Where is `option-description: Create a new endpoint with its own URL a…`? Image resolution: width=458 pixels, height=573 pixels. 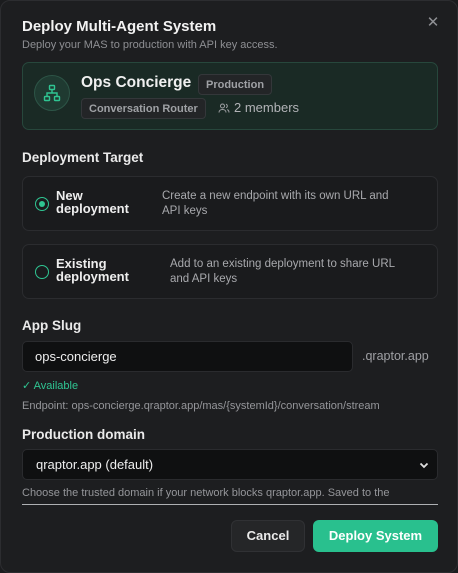 option-description: Create a new endpoint with its own URL a… is located at coordinates (275, 203).